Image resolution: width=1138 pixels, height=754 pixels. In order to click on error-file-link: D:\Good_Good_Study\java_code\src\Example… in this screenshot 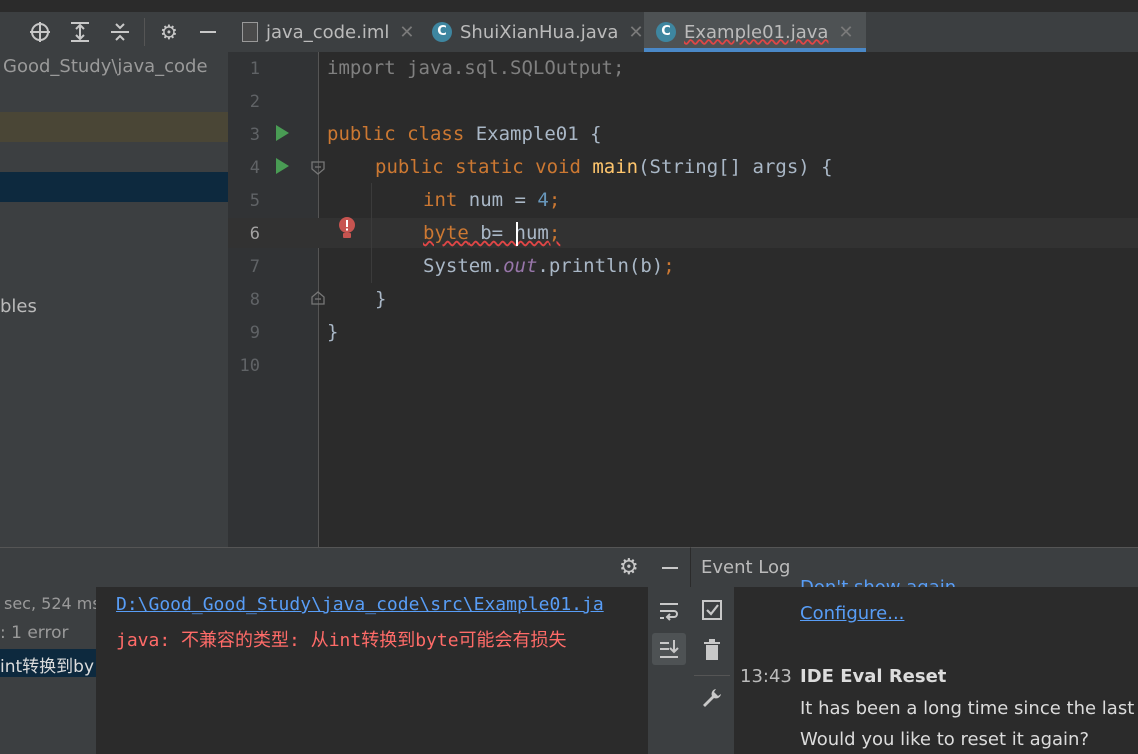, I will do `click(360, 604)`.